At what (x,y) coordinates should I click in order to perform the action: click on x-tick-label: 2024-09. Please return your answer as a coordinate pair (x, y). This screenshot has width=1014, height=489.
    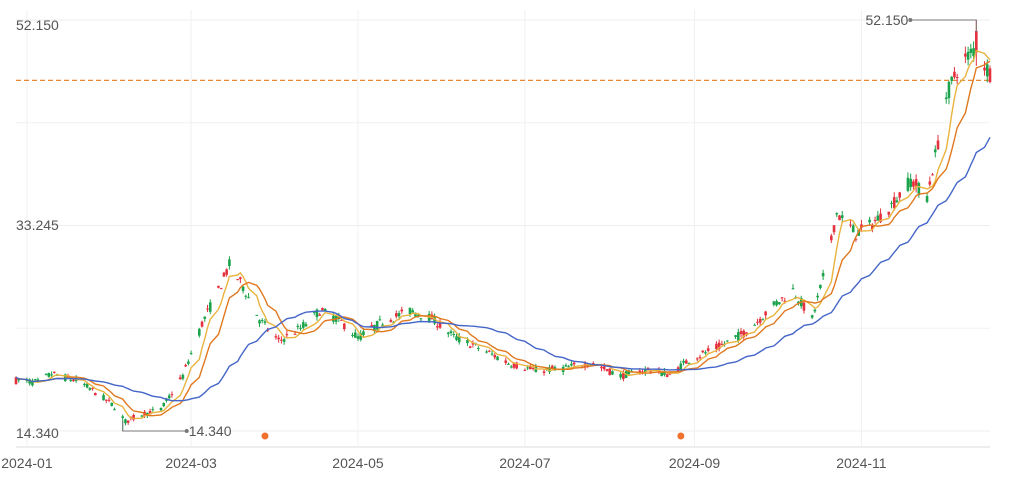
    Looking at the image, I should click on (695, 463).